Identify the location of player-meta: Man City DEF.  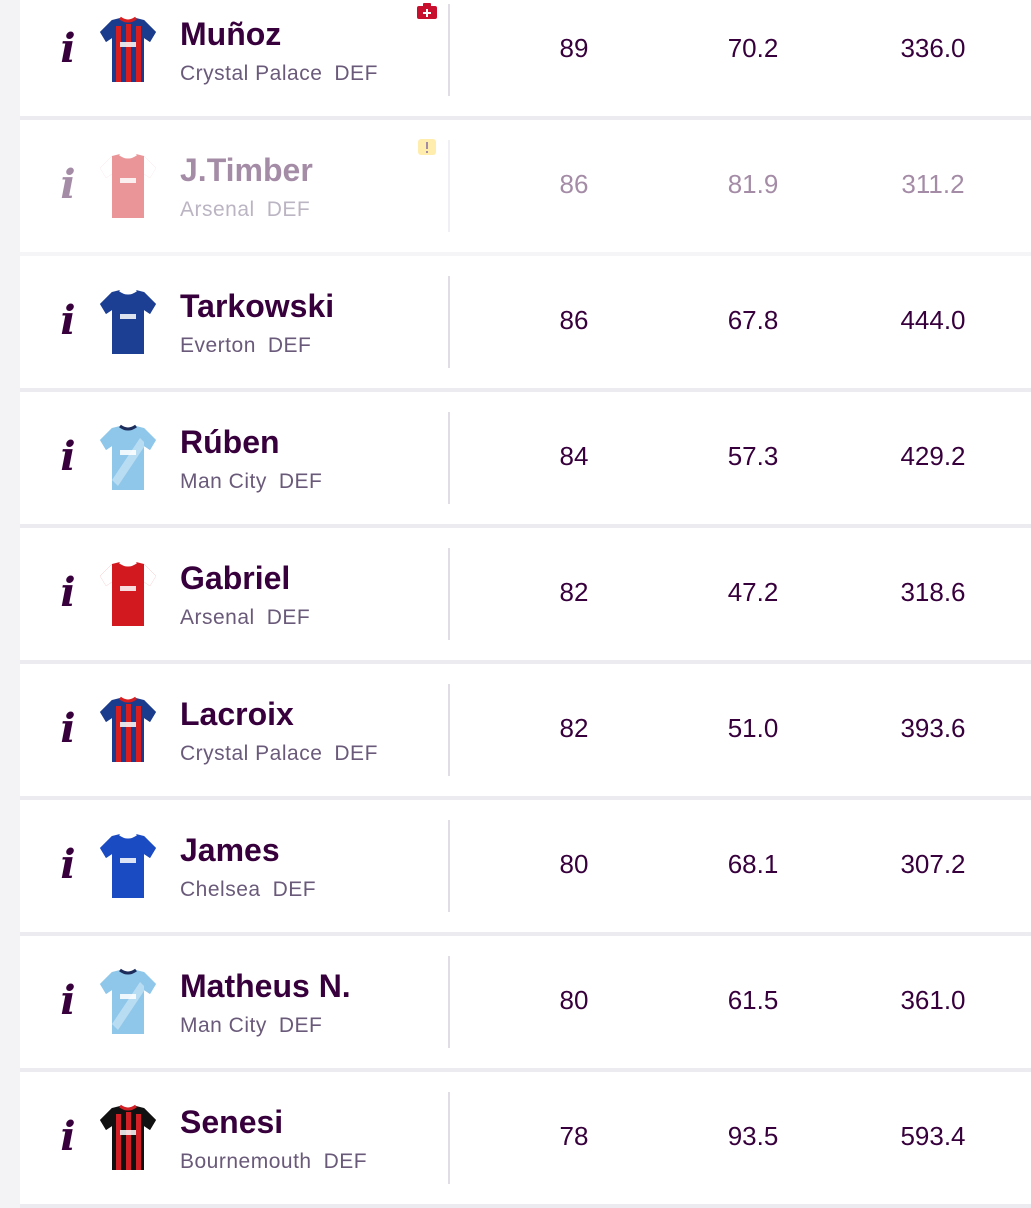
(251, 1026).